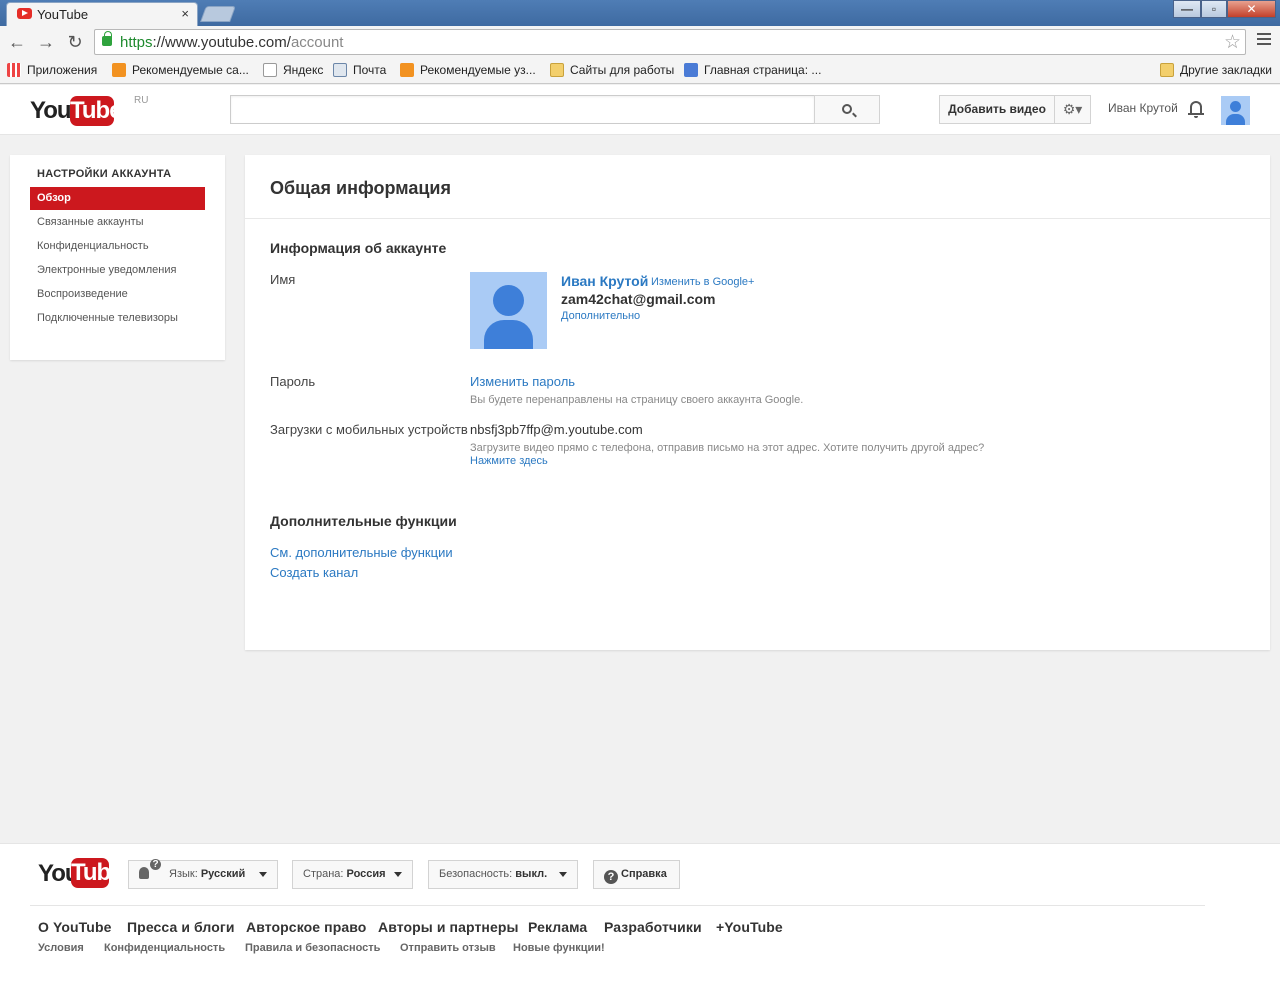 The width and height of the screenshot is (1280, 984). What do you see at coordinates (757, 218) in the screenshot?
I see `divider` at bounding box center [757, 218].